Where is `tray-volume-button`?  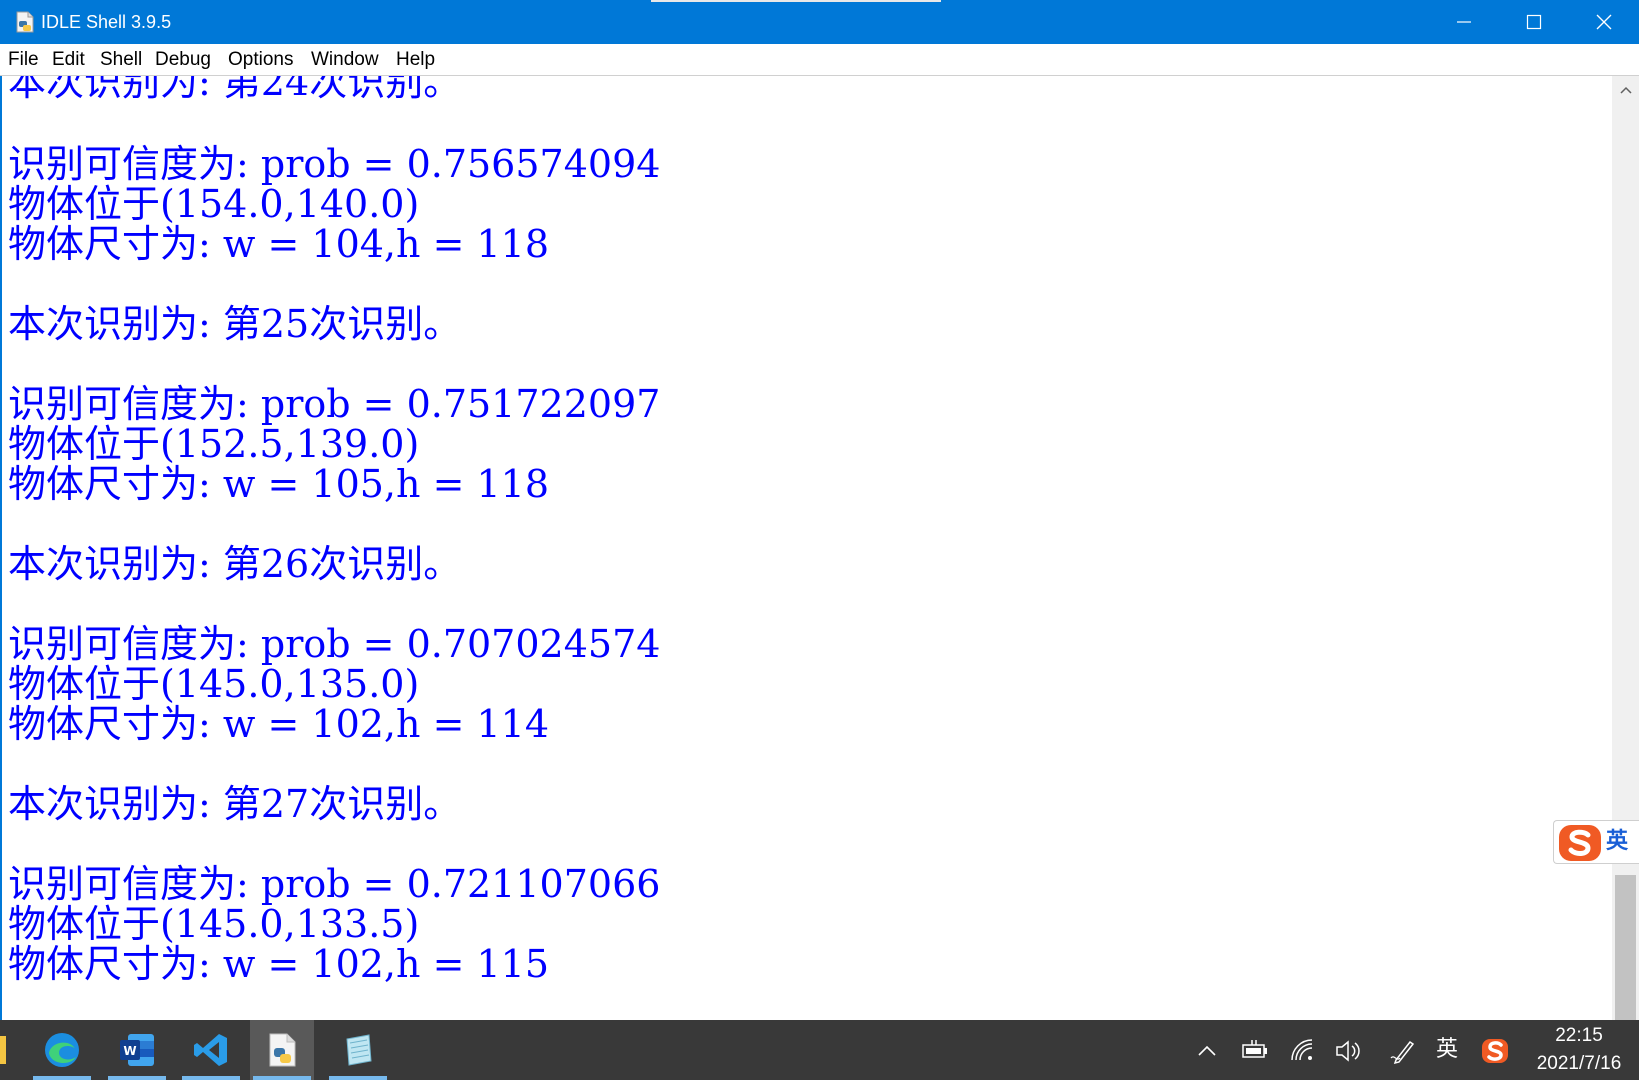
tray-volume-button is located at coordinates (1348, 1051).